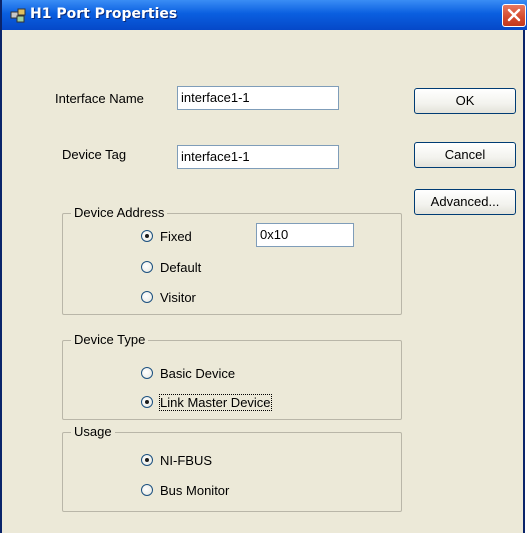 The height and width of the screenshot is (533, 527). Describe the element at coordinates (305, 235) in the screenshot. I see `fixed-address-field: 0x10` at that location.